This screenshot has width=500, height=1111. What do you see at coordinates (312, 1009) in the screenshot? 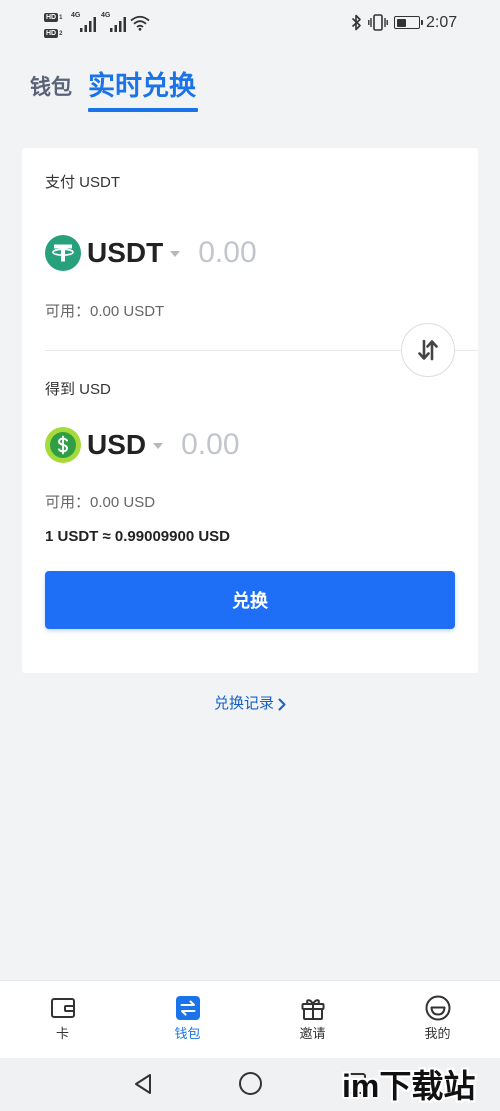
I see `gift-icon` at bounding box center [312, 1009].